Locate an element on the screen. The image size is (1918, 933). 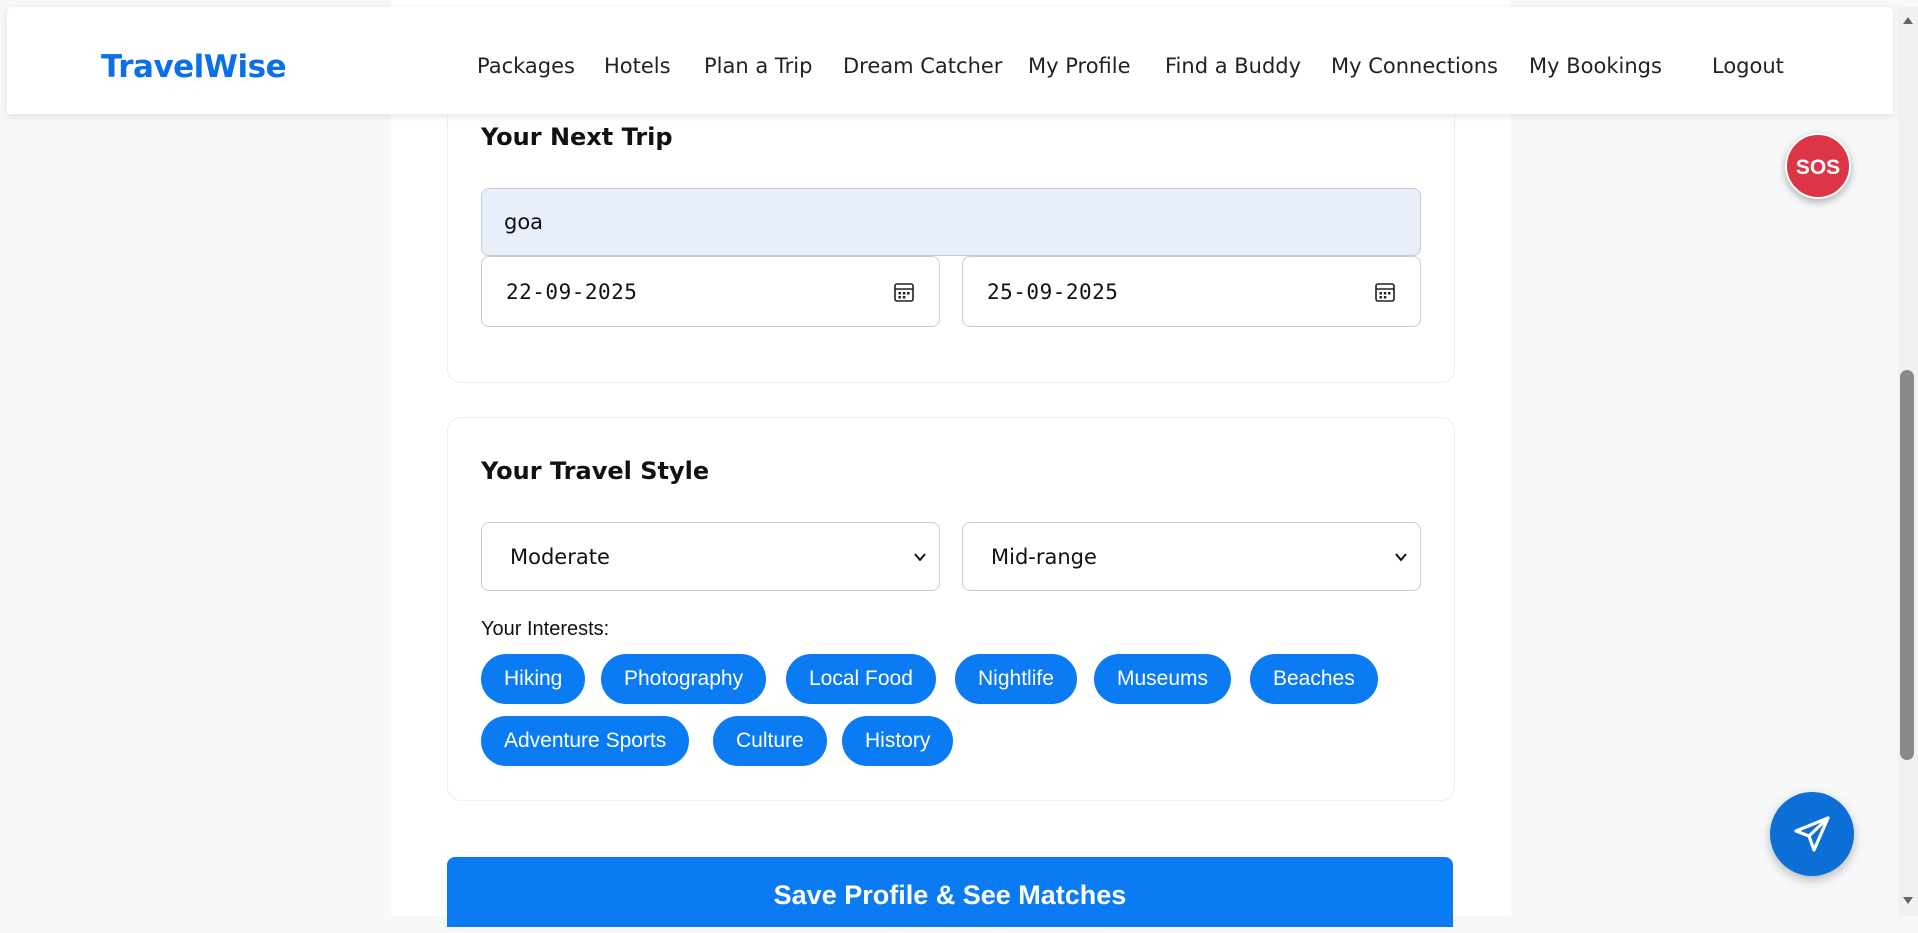
interest-chip-culture: Culture is located at coordinates (770, 741).